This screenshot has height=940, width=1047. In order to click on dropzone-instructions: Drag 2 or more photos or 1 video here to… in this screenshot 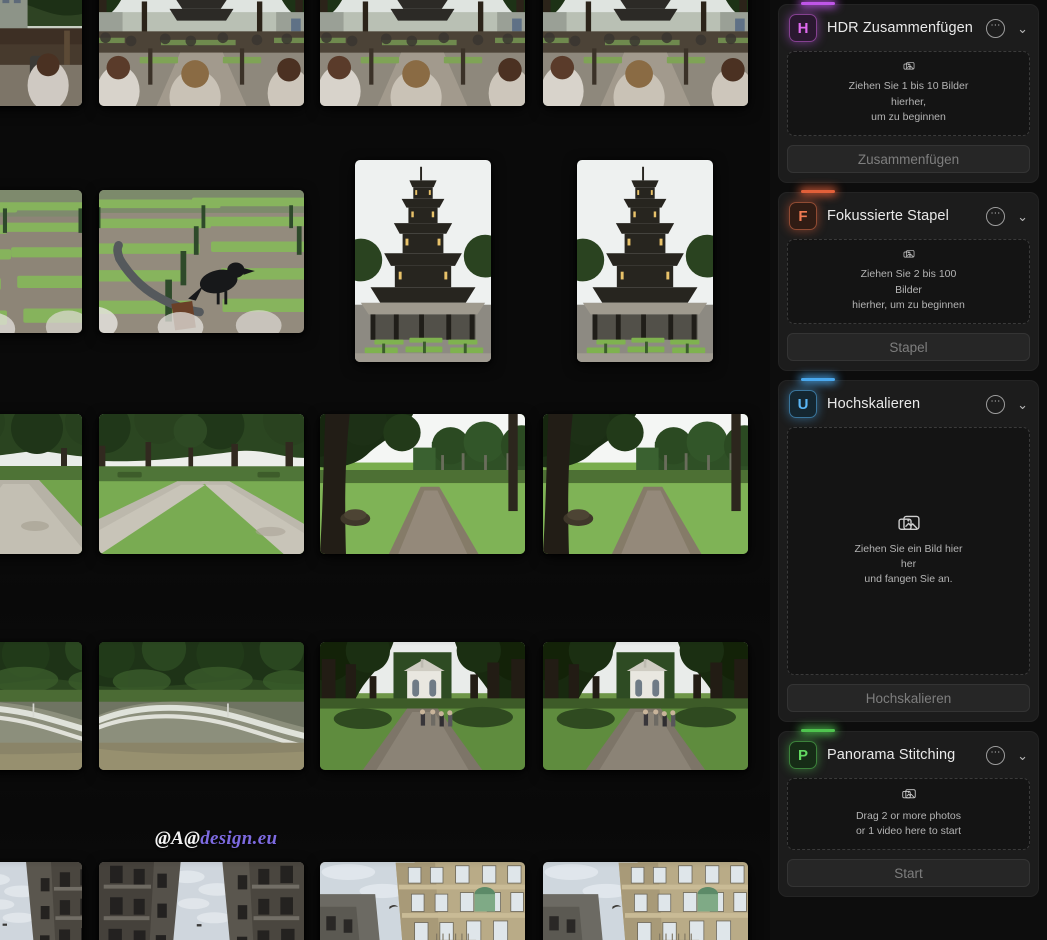, I will do `click(908, 823)`.